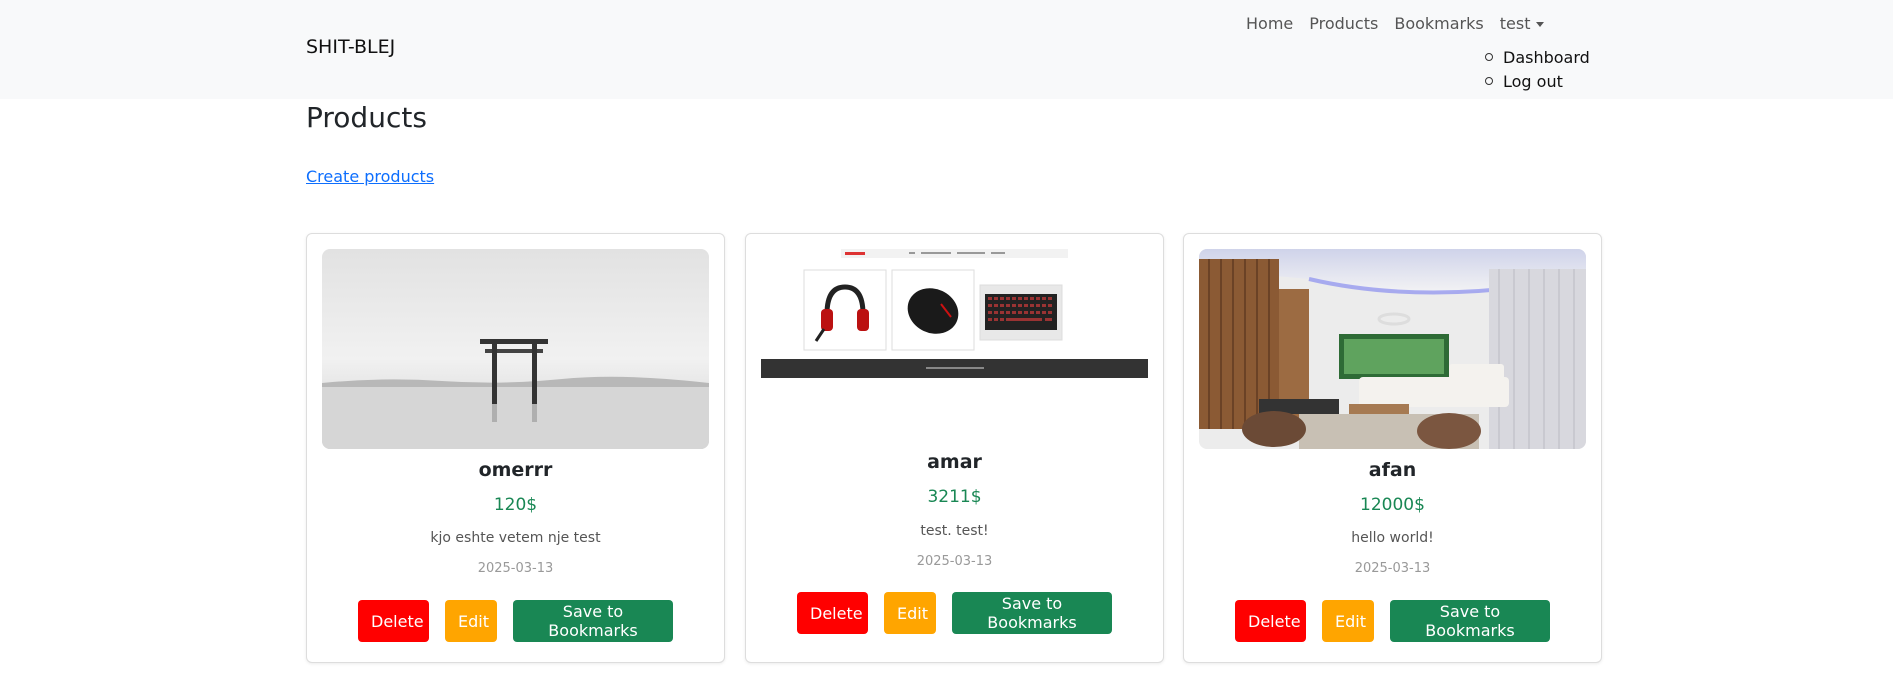  I want to click on product-name: afan, so click(1392, 470).